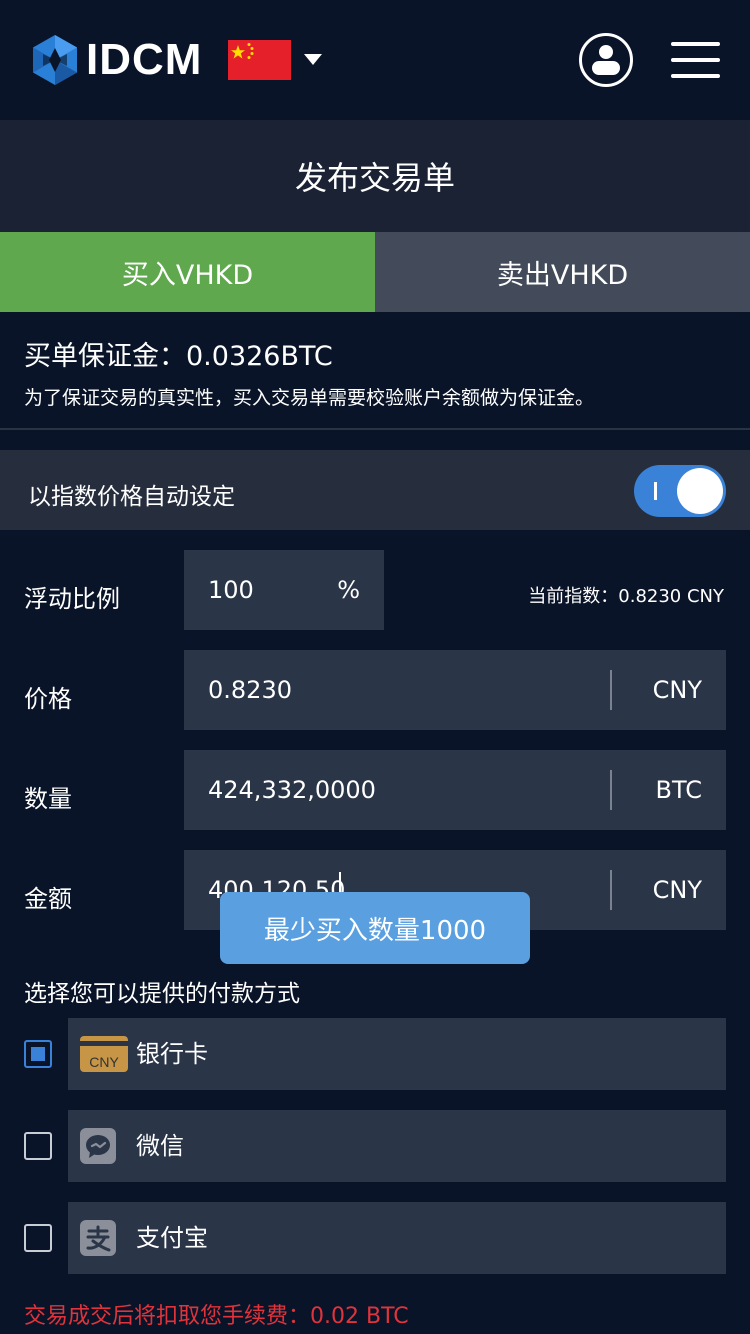 The width and height of the screenshot is (750, 1334). What do you see at coordinates (455, 690) in the screenshot?
I see `price-input: 0.8230 CNY` at bounding box center [455, 690].